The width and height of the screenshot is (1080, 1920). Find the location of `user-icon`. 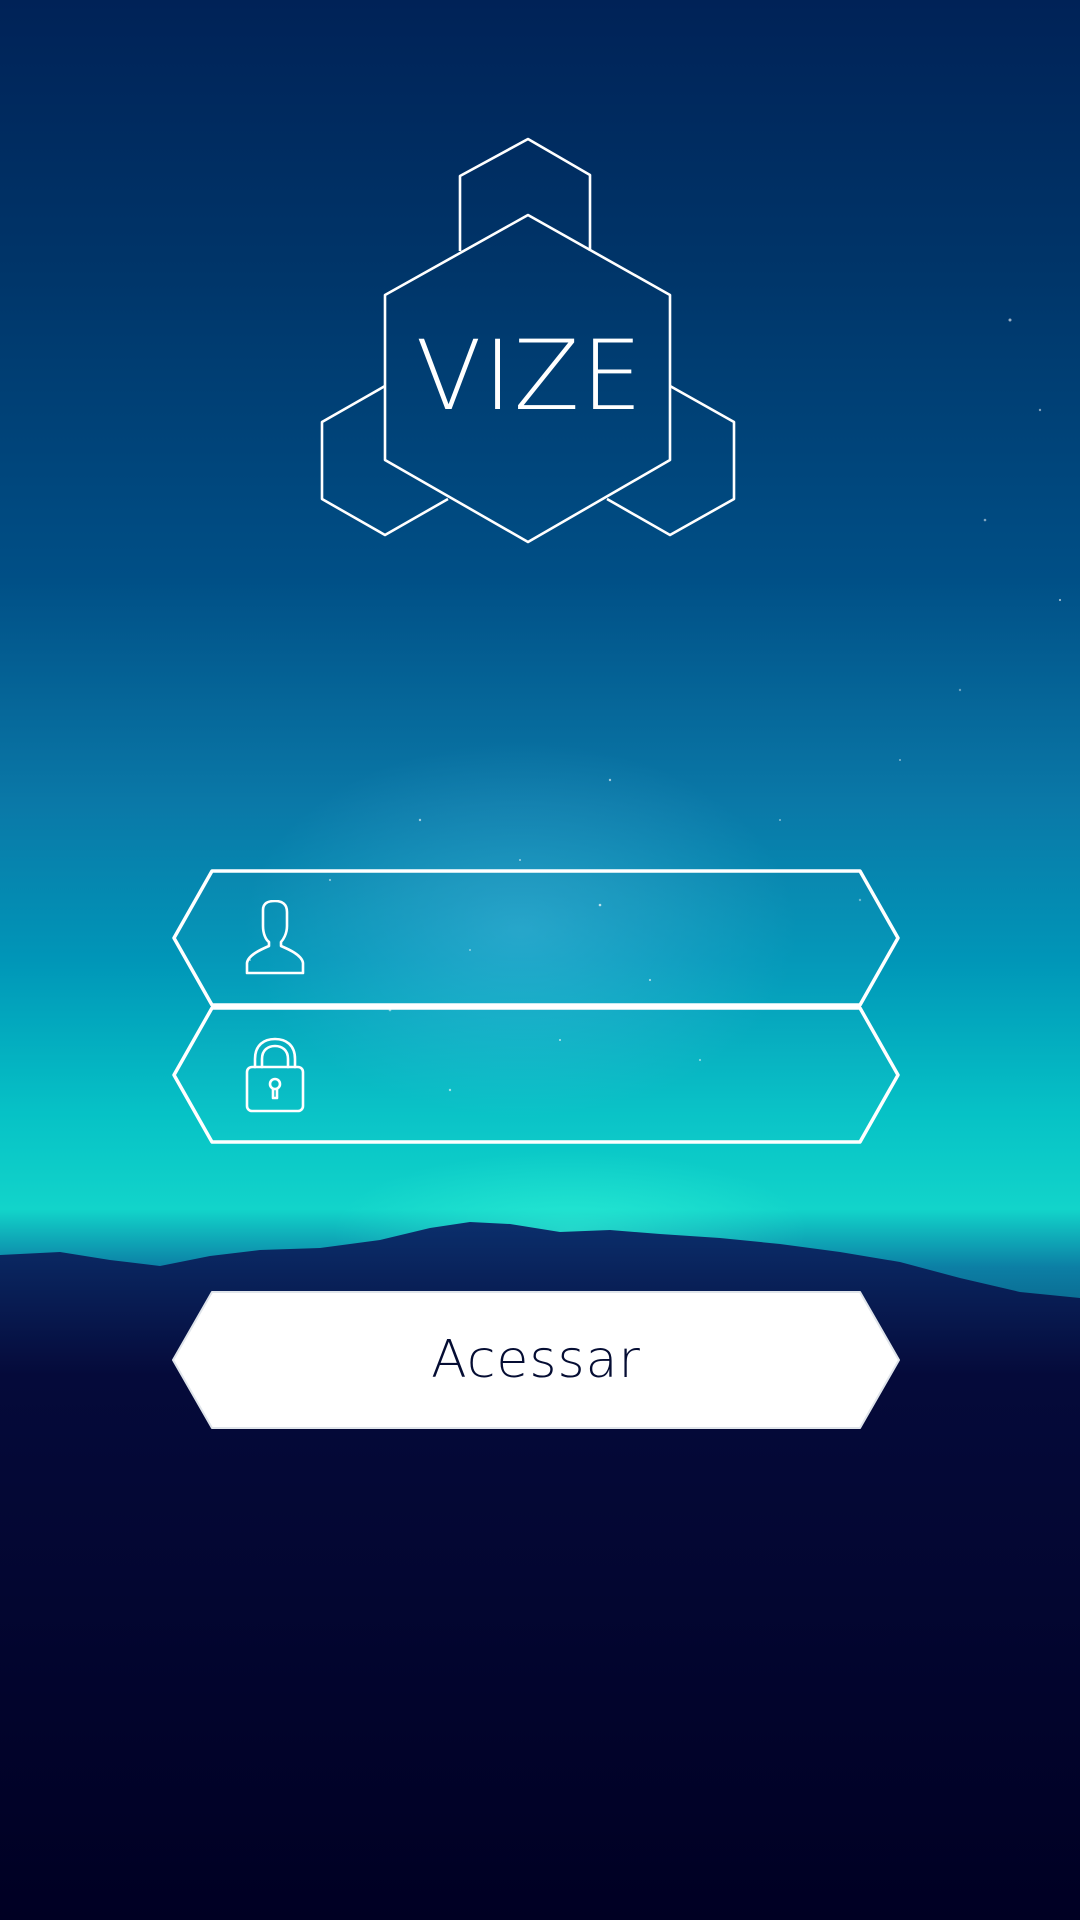

user-icon is located at coordinates (275, 937).